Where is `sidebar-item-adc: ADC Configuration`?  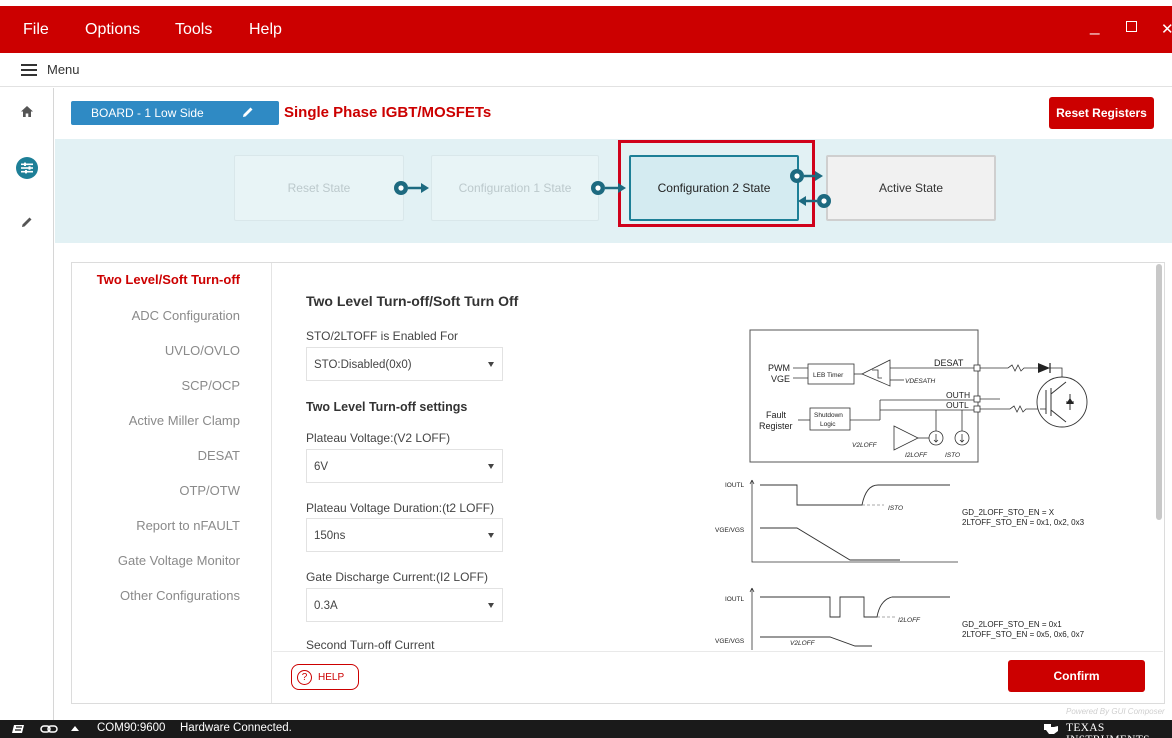 sidebar-item-adc: ADC Configuration is located at coordinates (186, 315).